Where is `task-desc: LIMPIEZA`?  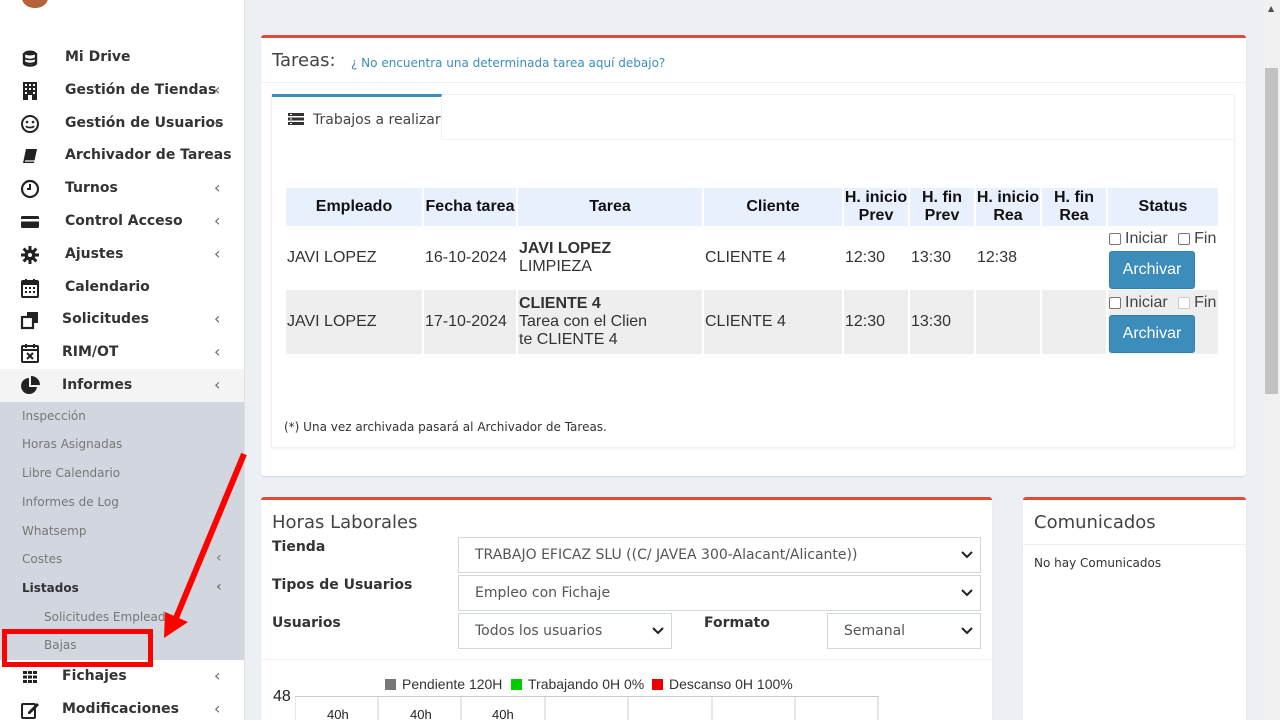
task-desc: LIMPIEZA is located at coordinates (555, 266).